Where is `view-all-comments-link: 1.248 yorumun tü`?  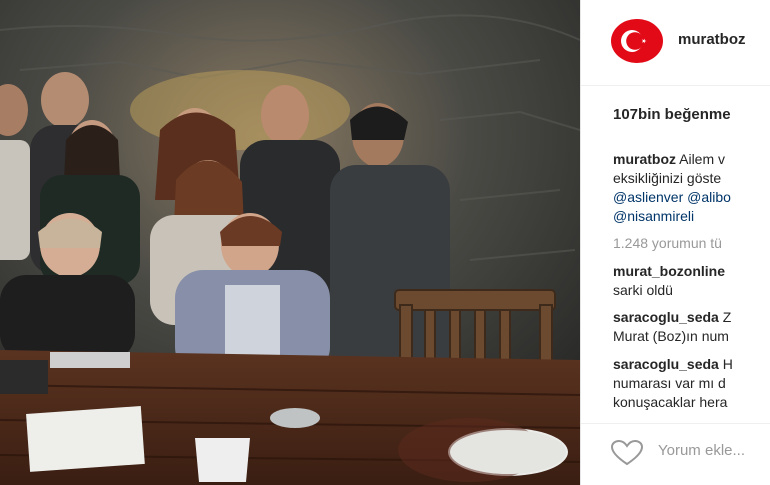
view-all-comments-link: 1.248 yorumun tü is located at coordinates (667, 243).